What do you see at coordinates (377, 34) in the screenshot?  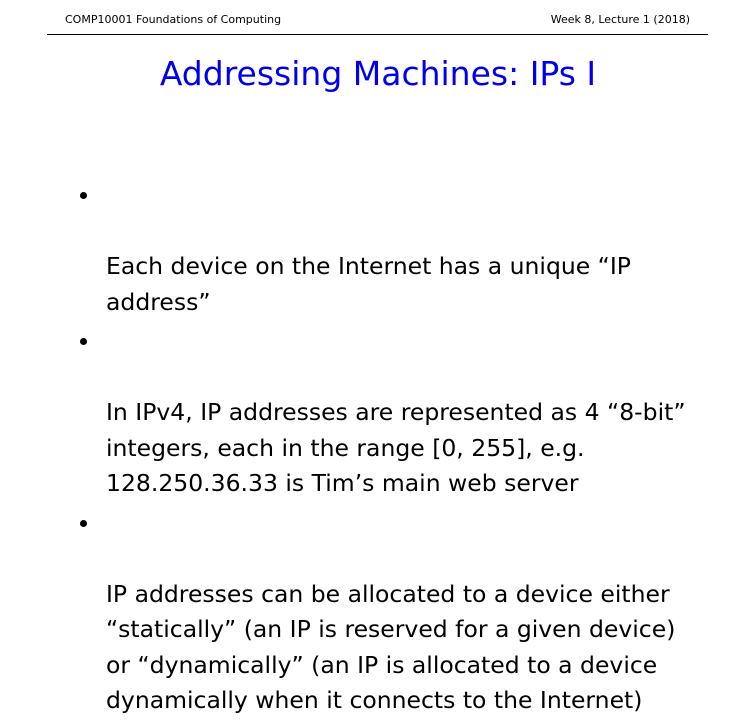 I see `header-divider` at bounding box center [377, 34].